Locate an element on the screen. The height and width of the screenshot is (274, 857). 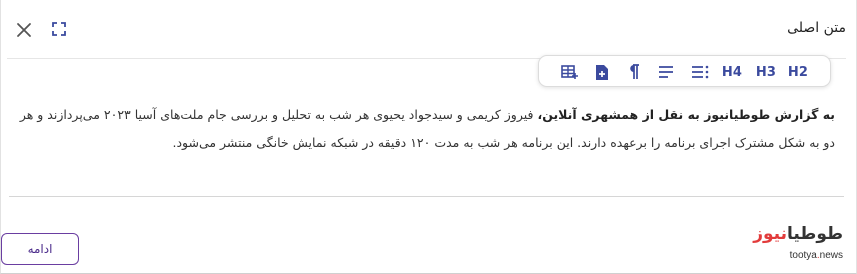
insert-table-button is located at coordinates (570, 72).